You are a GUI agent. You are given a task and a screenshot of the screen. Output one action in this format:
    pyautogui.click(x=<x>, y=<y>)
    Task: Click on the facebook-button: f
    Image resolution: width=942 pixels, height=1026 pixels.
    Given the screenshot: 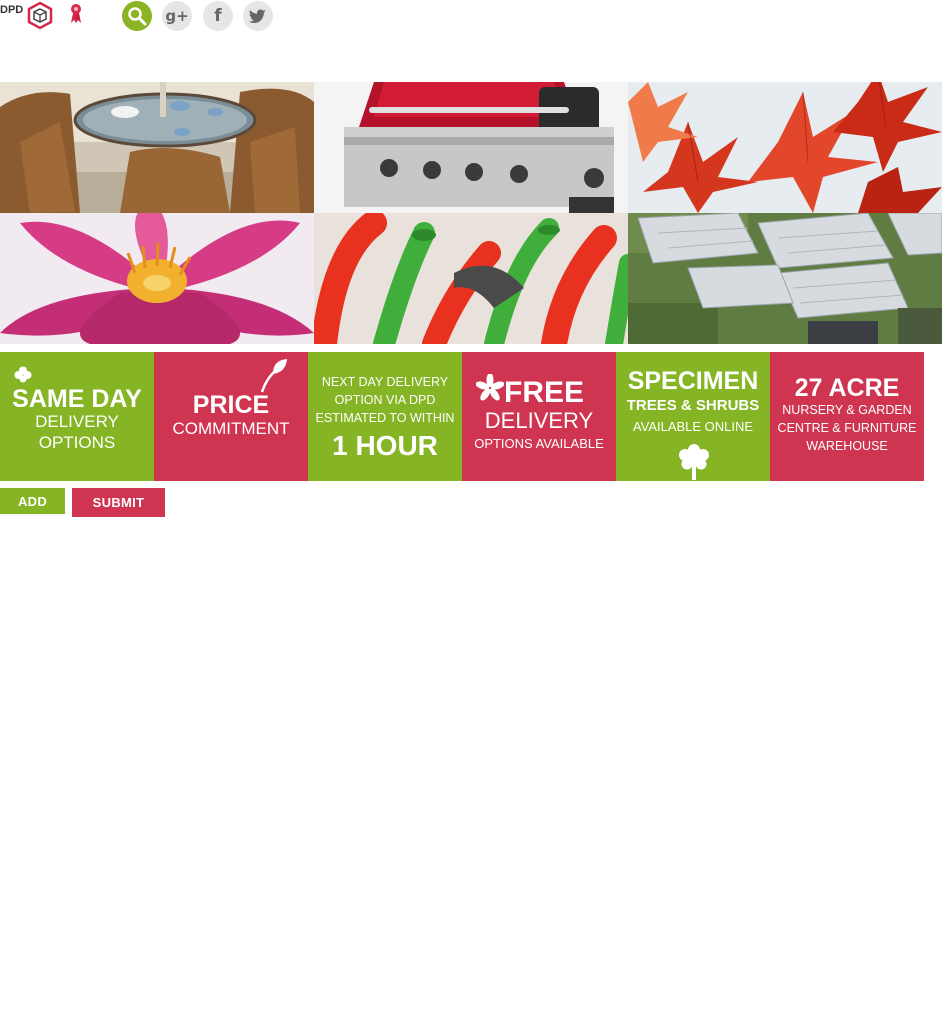 What is the action you would take?
    pyautogui.click(x=218, y=16)
    